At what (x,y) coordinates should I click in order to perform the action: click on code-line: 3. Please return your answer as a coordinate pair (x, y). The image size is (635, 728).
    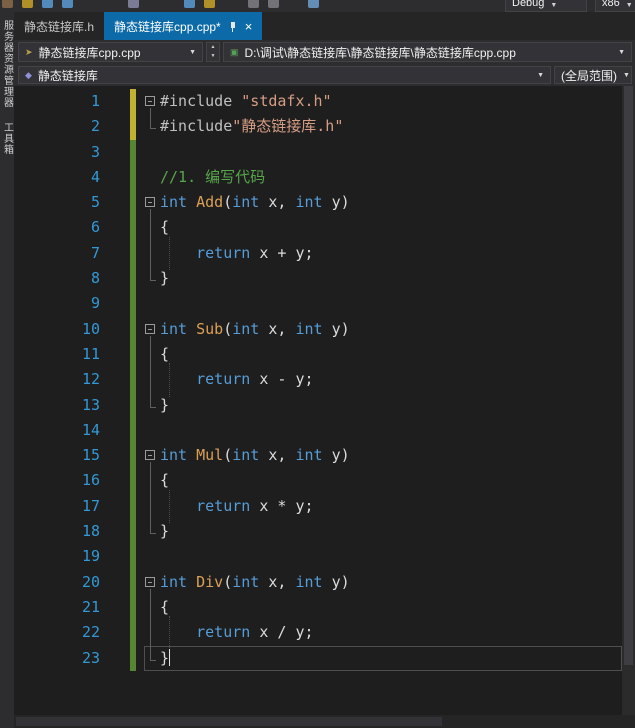
    Looking at the image, I should click on (318, 152).